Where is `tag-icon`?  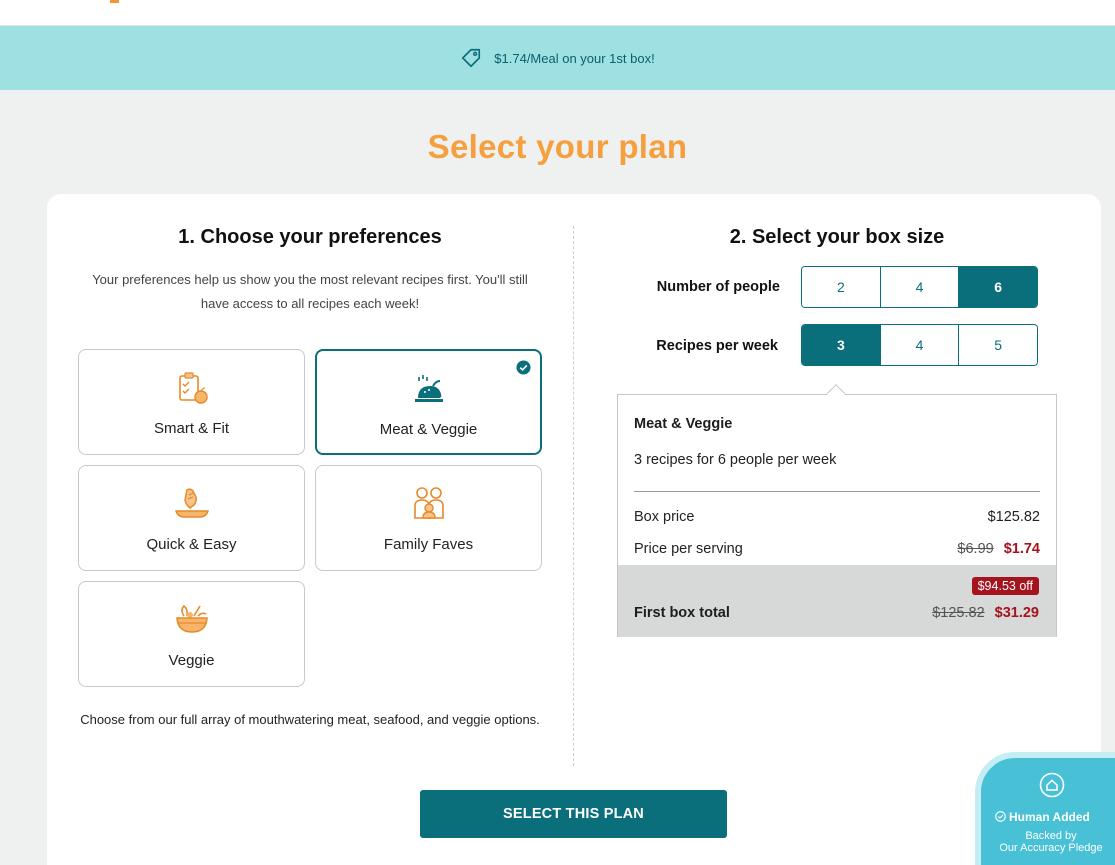
tag-icon is located at coordinates (471, 58).